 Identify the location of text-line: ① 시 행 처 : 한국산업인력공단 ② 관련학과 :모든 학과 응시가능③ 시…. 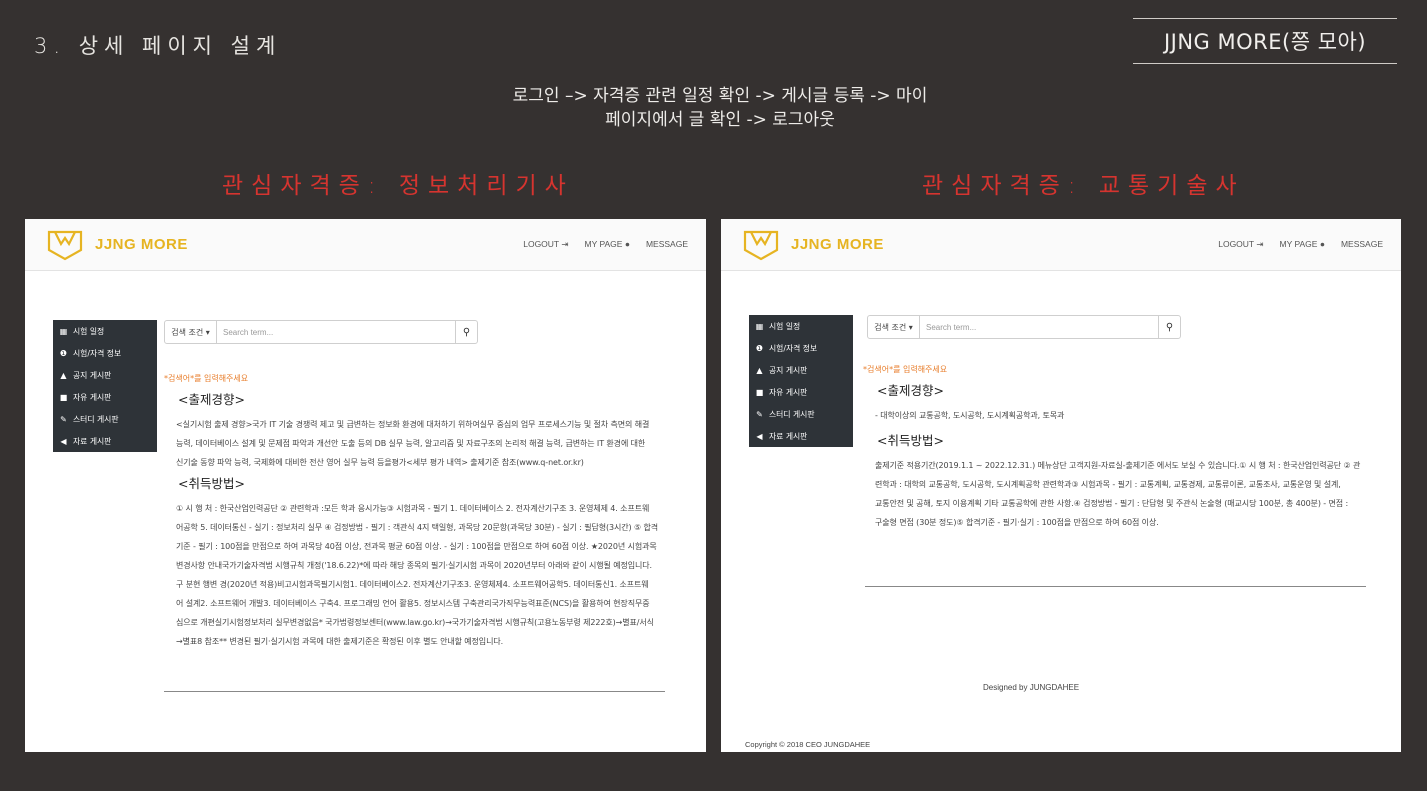
(413, 508).